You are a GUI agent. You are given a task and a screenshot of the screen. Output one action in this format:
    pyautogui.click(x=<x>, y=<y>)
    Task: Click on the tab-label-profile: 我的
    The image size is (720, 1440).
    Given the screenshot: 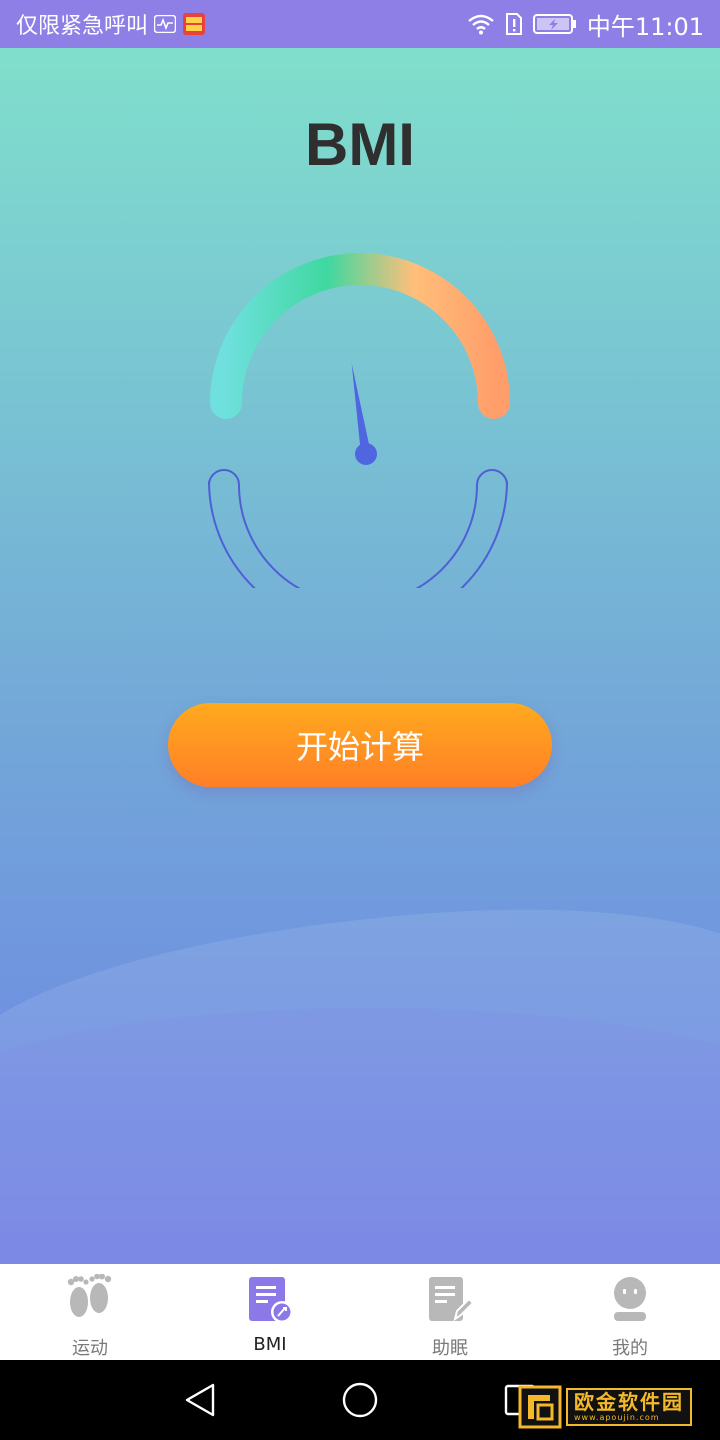 What is the action you would take?
    pyautogui.click(x=630, y=1348)
    